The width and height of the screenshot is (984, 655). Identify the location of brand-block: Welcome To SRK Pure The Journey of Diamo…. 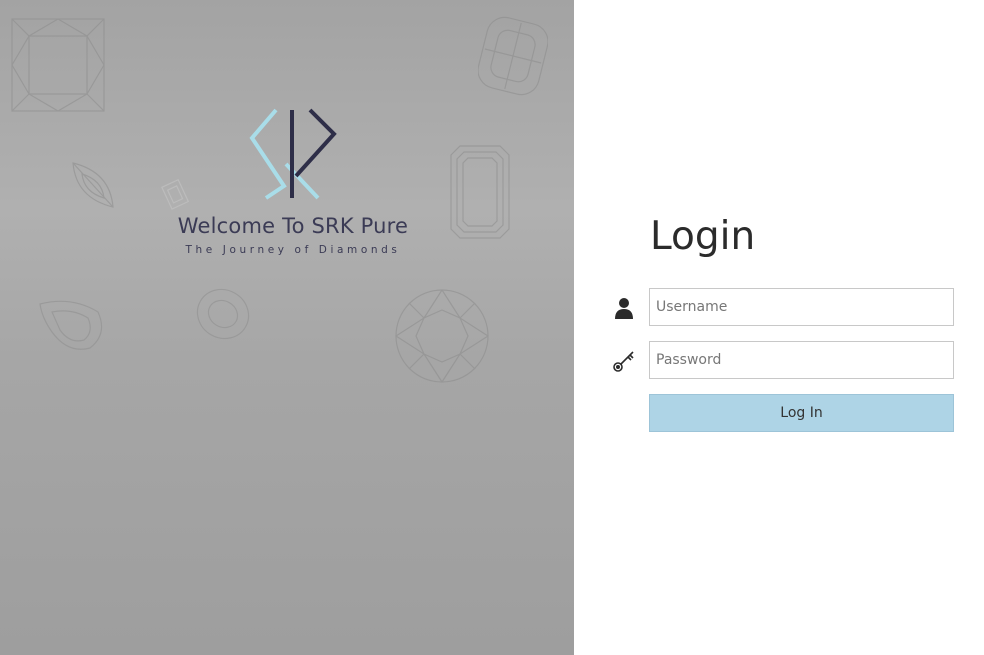
(287, 182).